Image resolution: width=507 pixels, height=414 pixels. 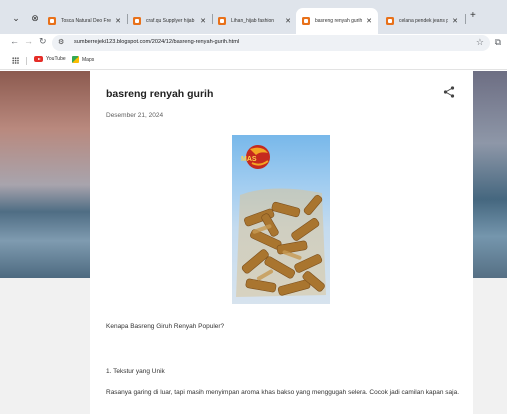 I want to click on maps-icon, so click(x=75, y=59).